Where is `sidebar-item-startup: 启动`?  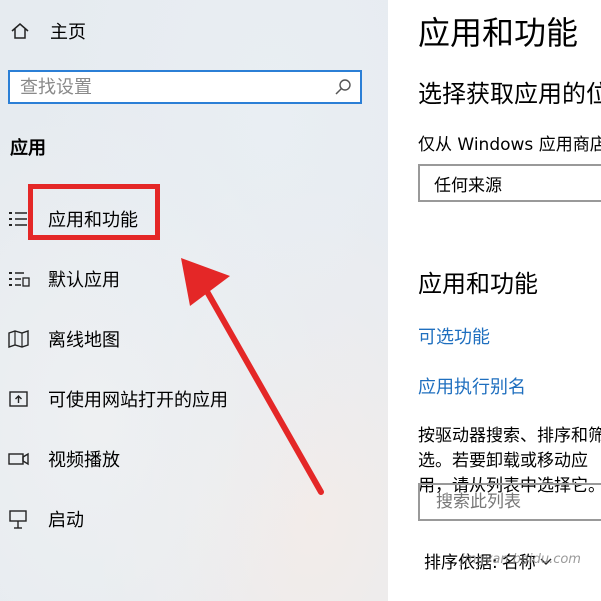 sidebar-item-startup: 启动 is located at coordinates (188, 519).